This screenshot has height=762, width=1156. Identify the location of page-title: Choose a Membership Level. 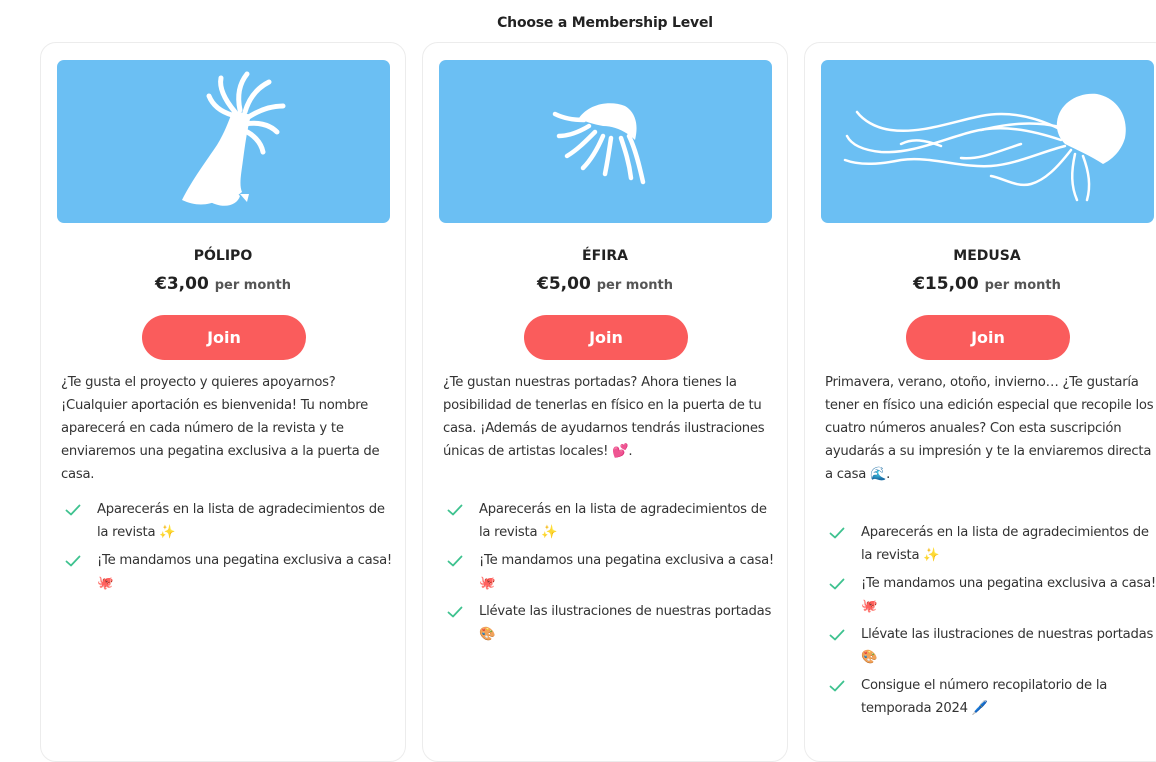
(605, 23).